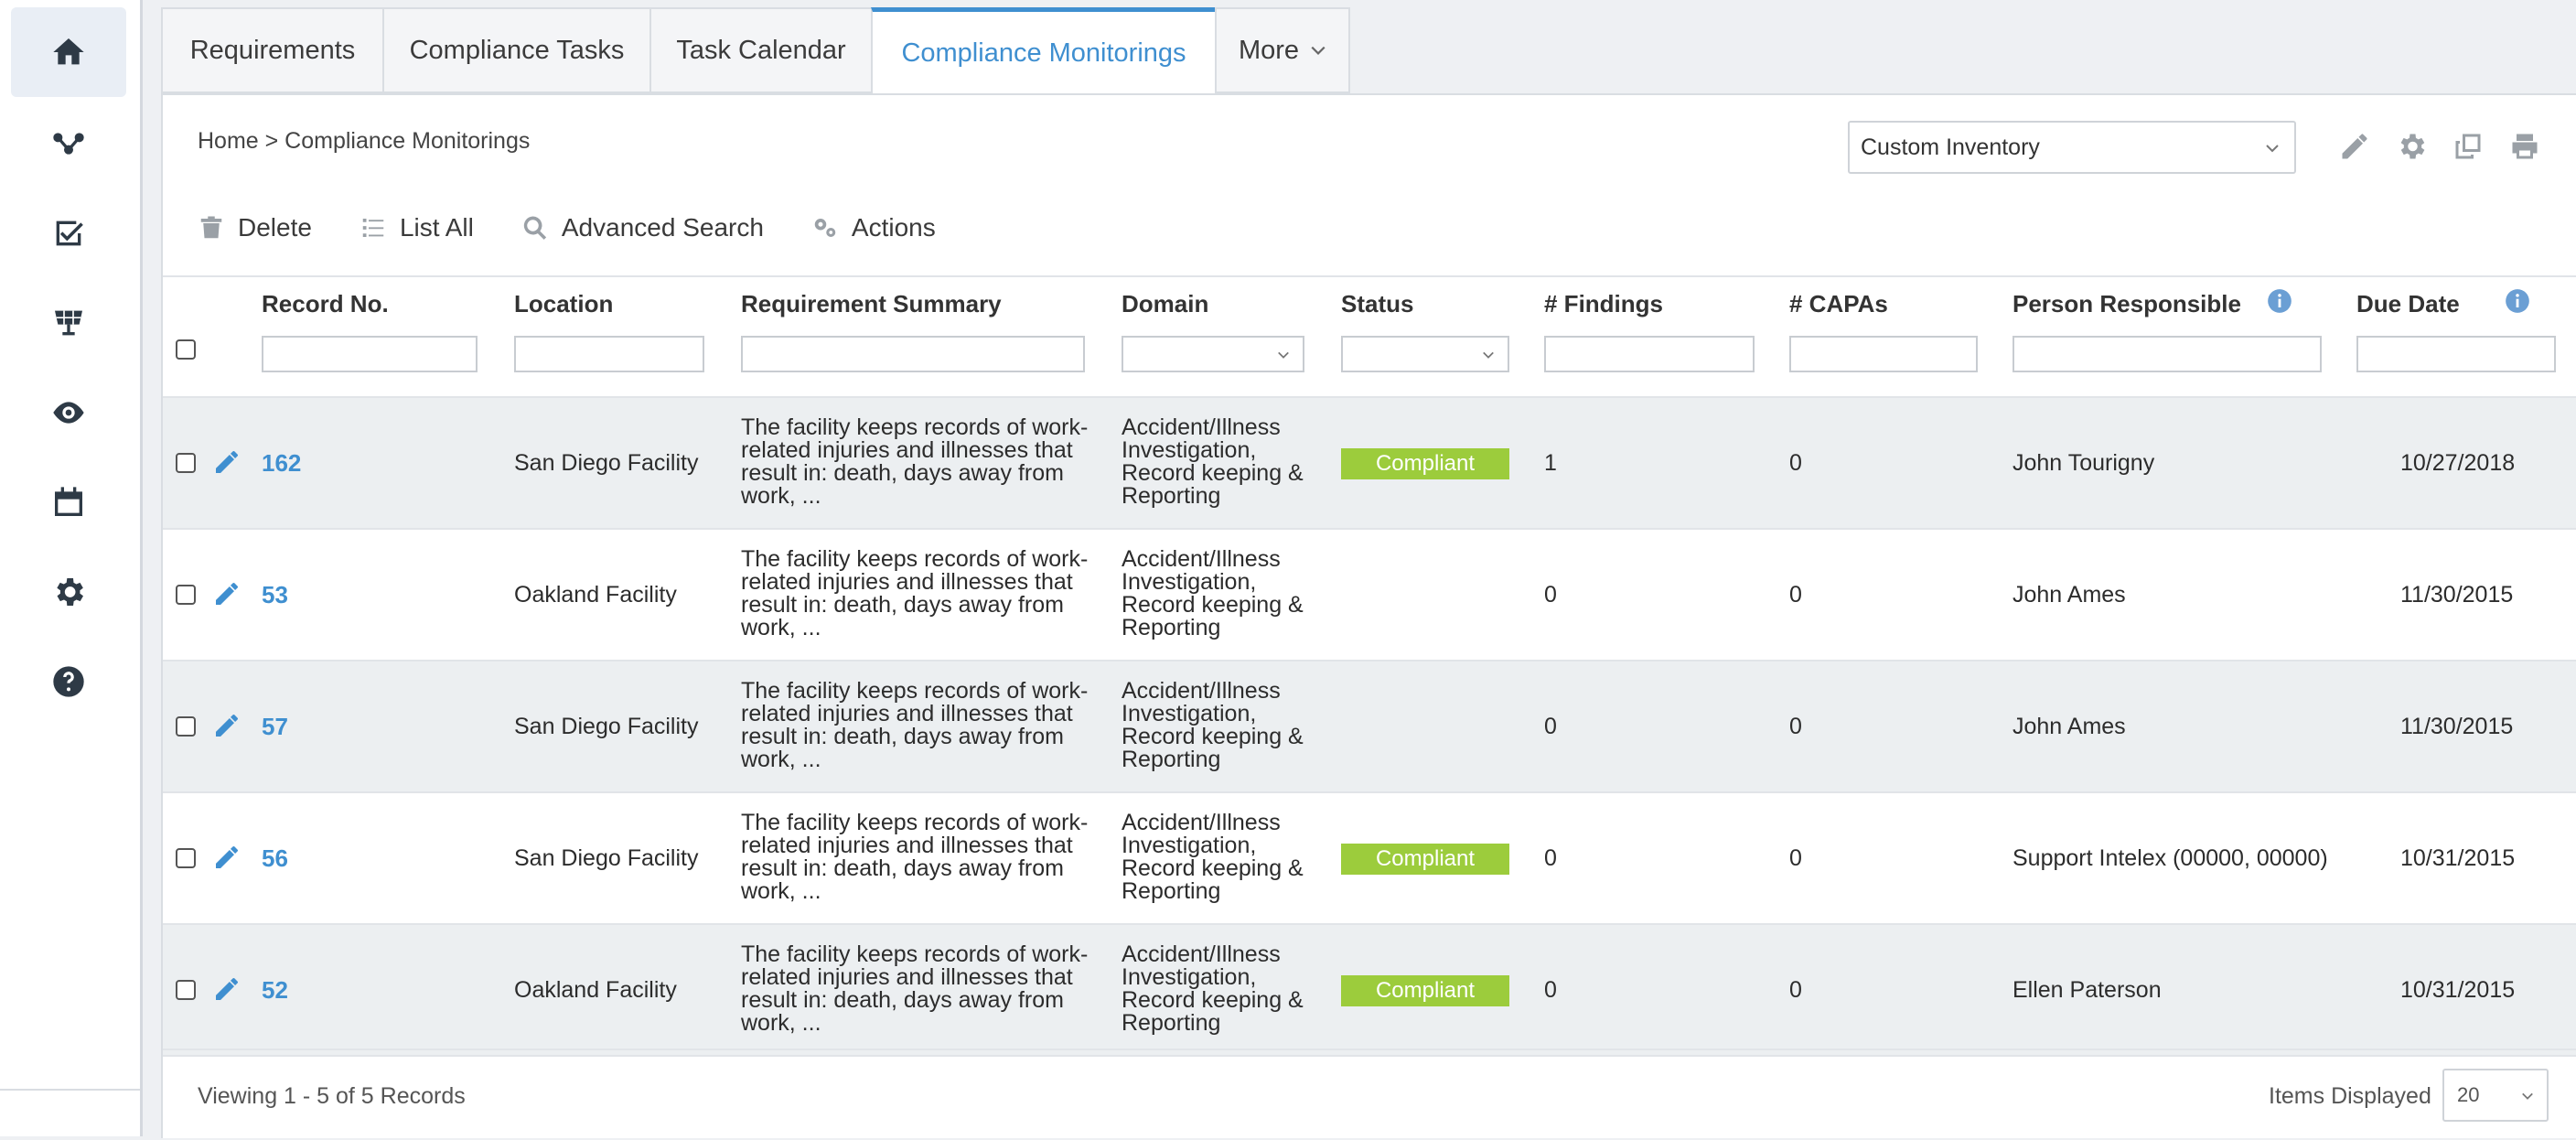  I want to click on tab-label: Requirements, so click(272, 50).